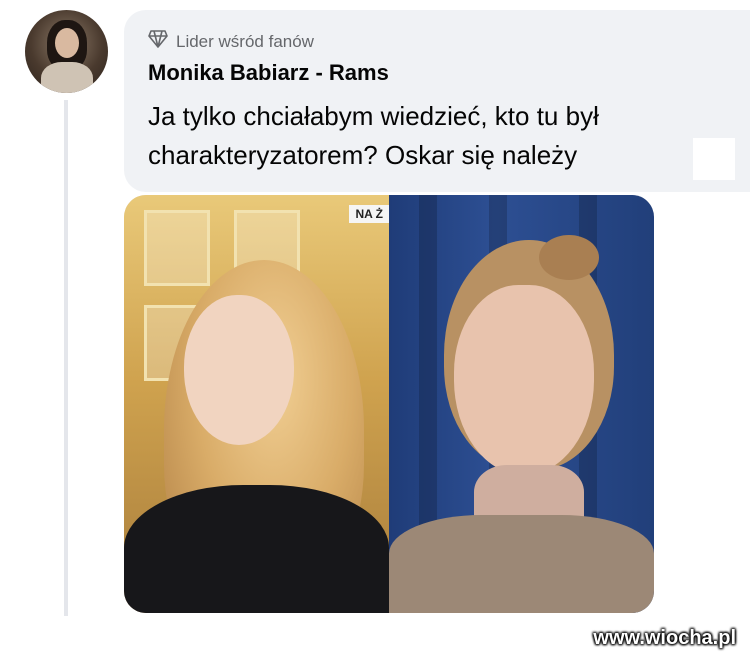 This screenshot has width=750, height=666. Describe the element at coordinates (177, 248) in the screenshot. I see `background-window` at that location.